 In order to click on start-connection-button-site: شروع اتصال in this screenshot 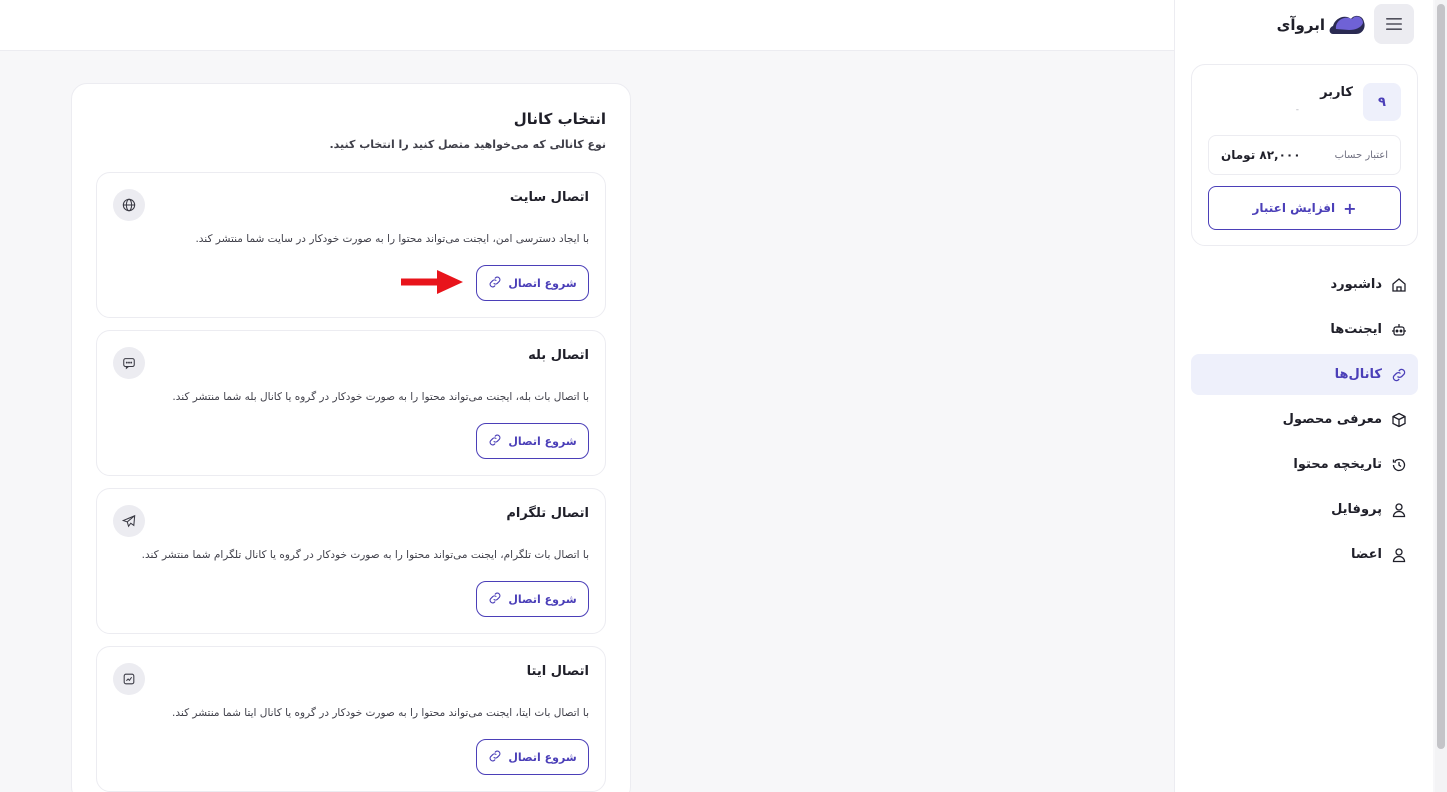, I will do `click(532, 283)`.